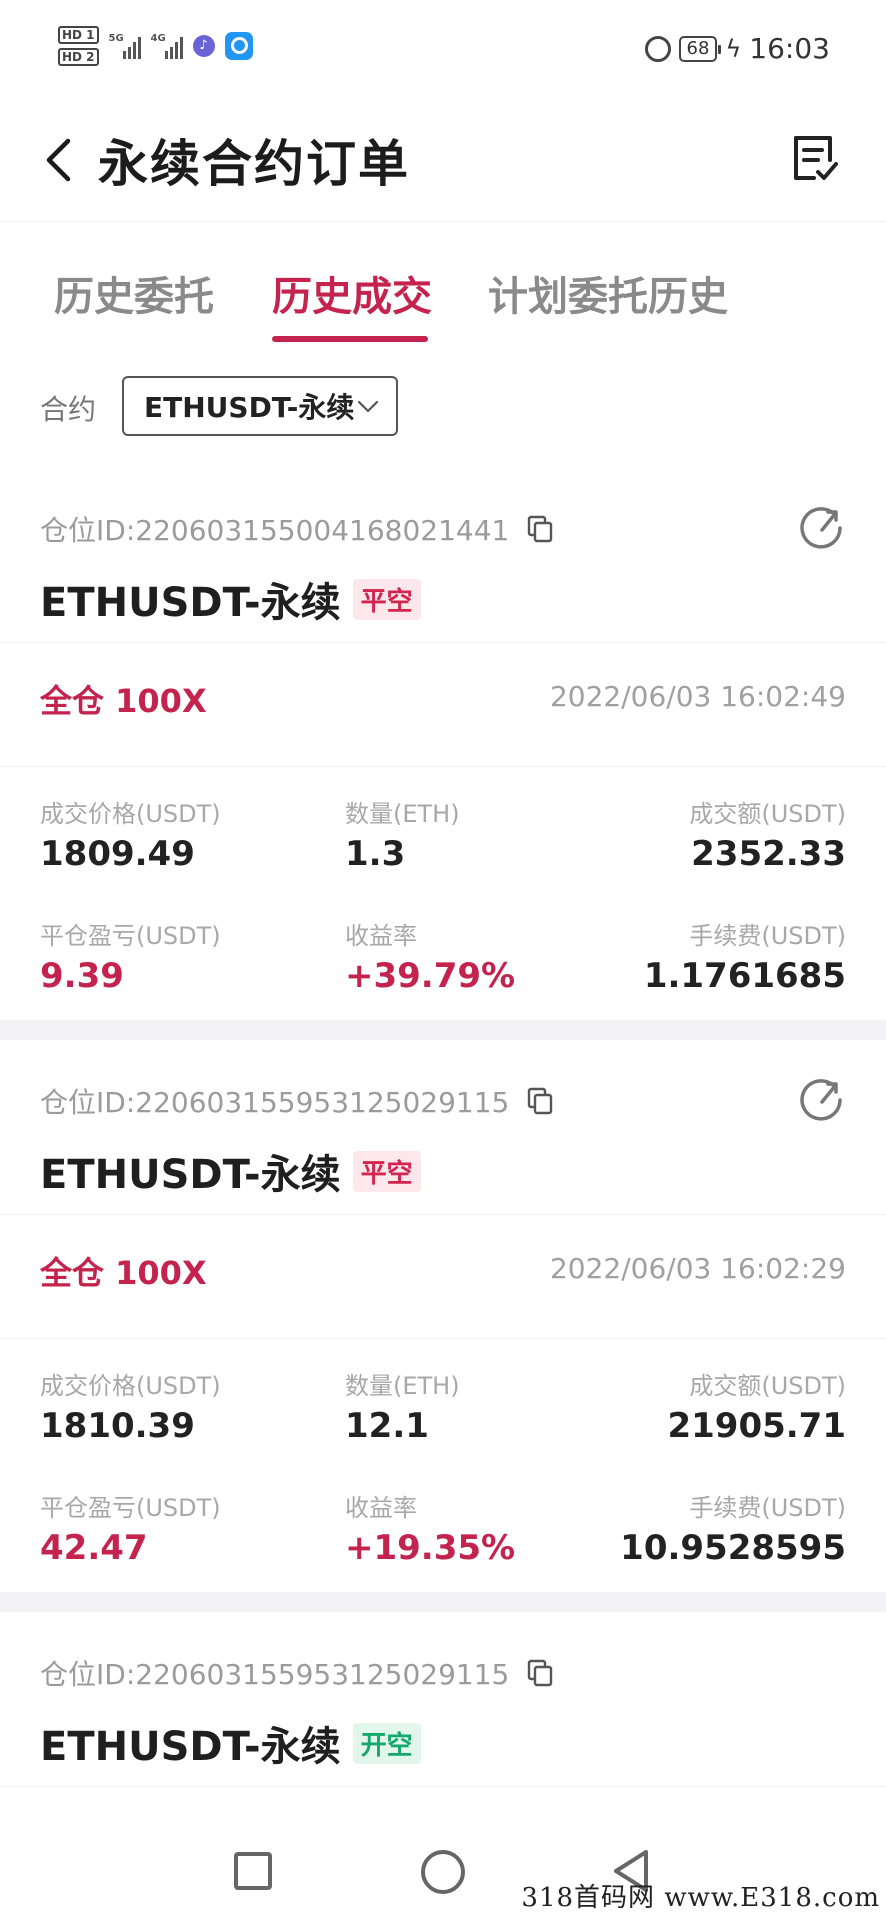 Image resolution: width=886 pixels, height=1920 pixels. Describe the element at coordinates (733, 48) in the screenshot. I see `charging-icon: ϟ` at that location.